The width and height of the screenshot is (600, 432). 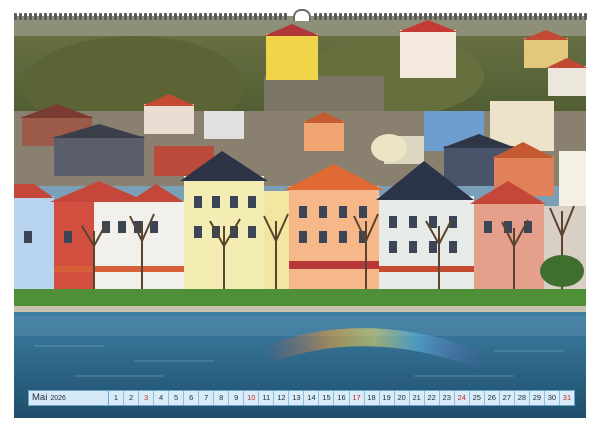 I want to click on day-cell: 31, so click(x=566, y=398).